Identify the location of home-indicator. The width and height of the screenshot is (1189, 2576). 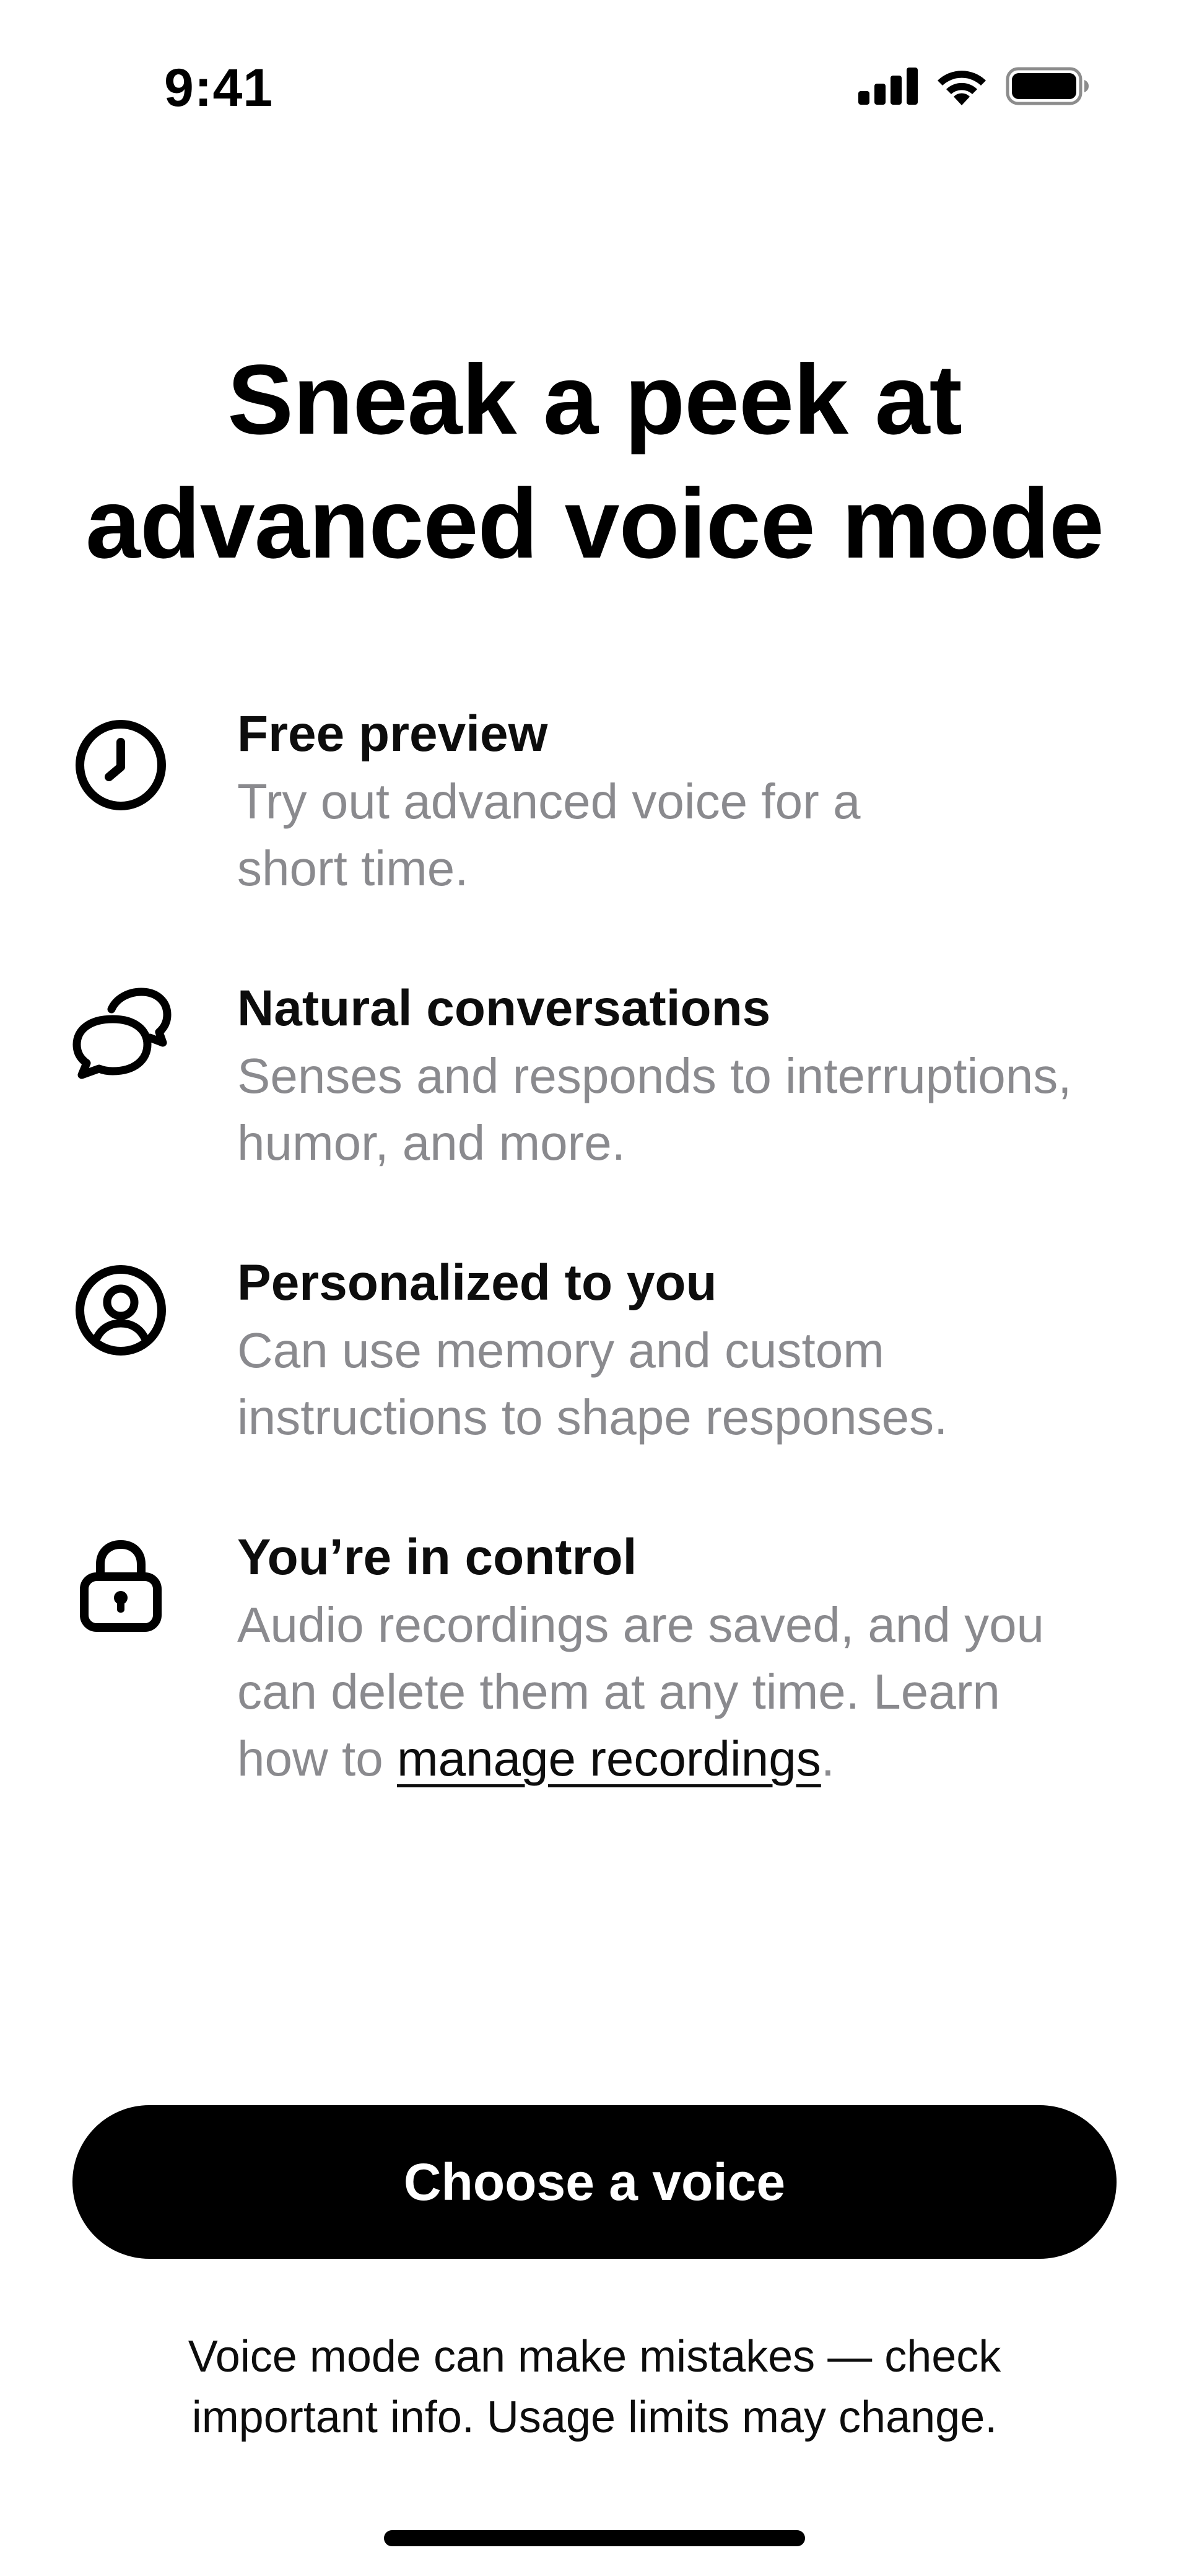
(594, 2538).